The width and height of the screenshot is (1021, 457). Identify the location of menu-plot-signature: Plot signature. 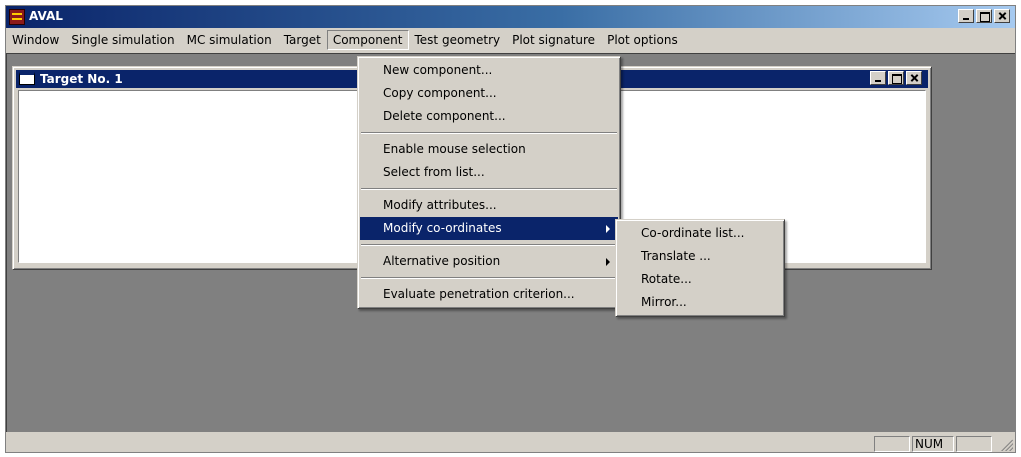
(553, 40).